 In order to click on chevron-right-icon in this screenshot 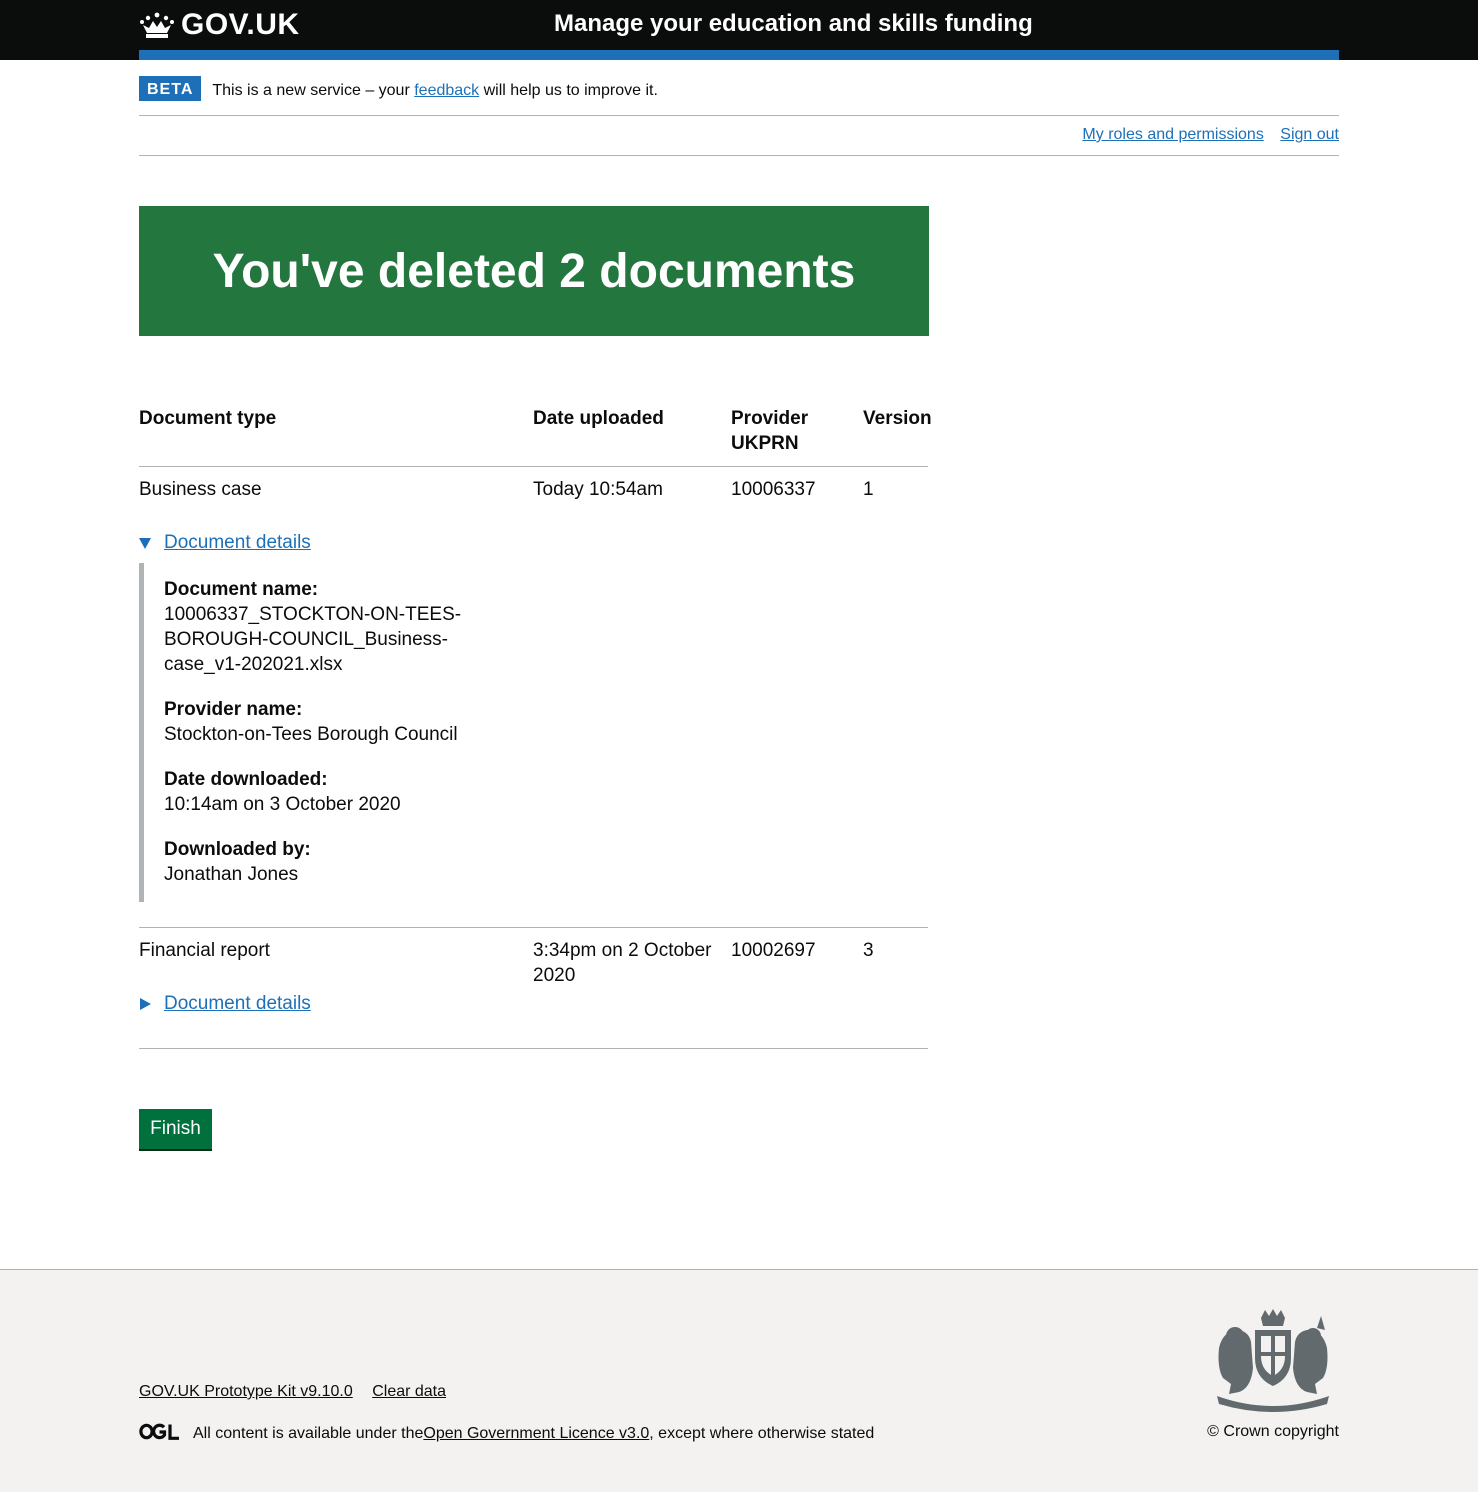, I will do `click(145, 1004)`.